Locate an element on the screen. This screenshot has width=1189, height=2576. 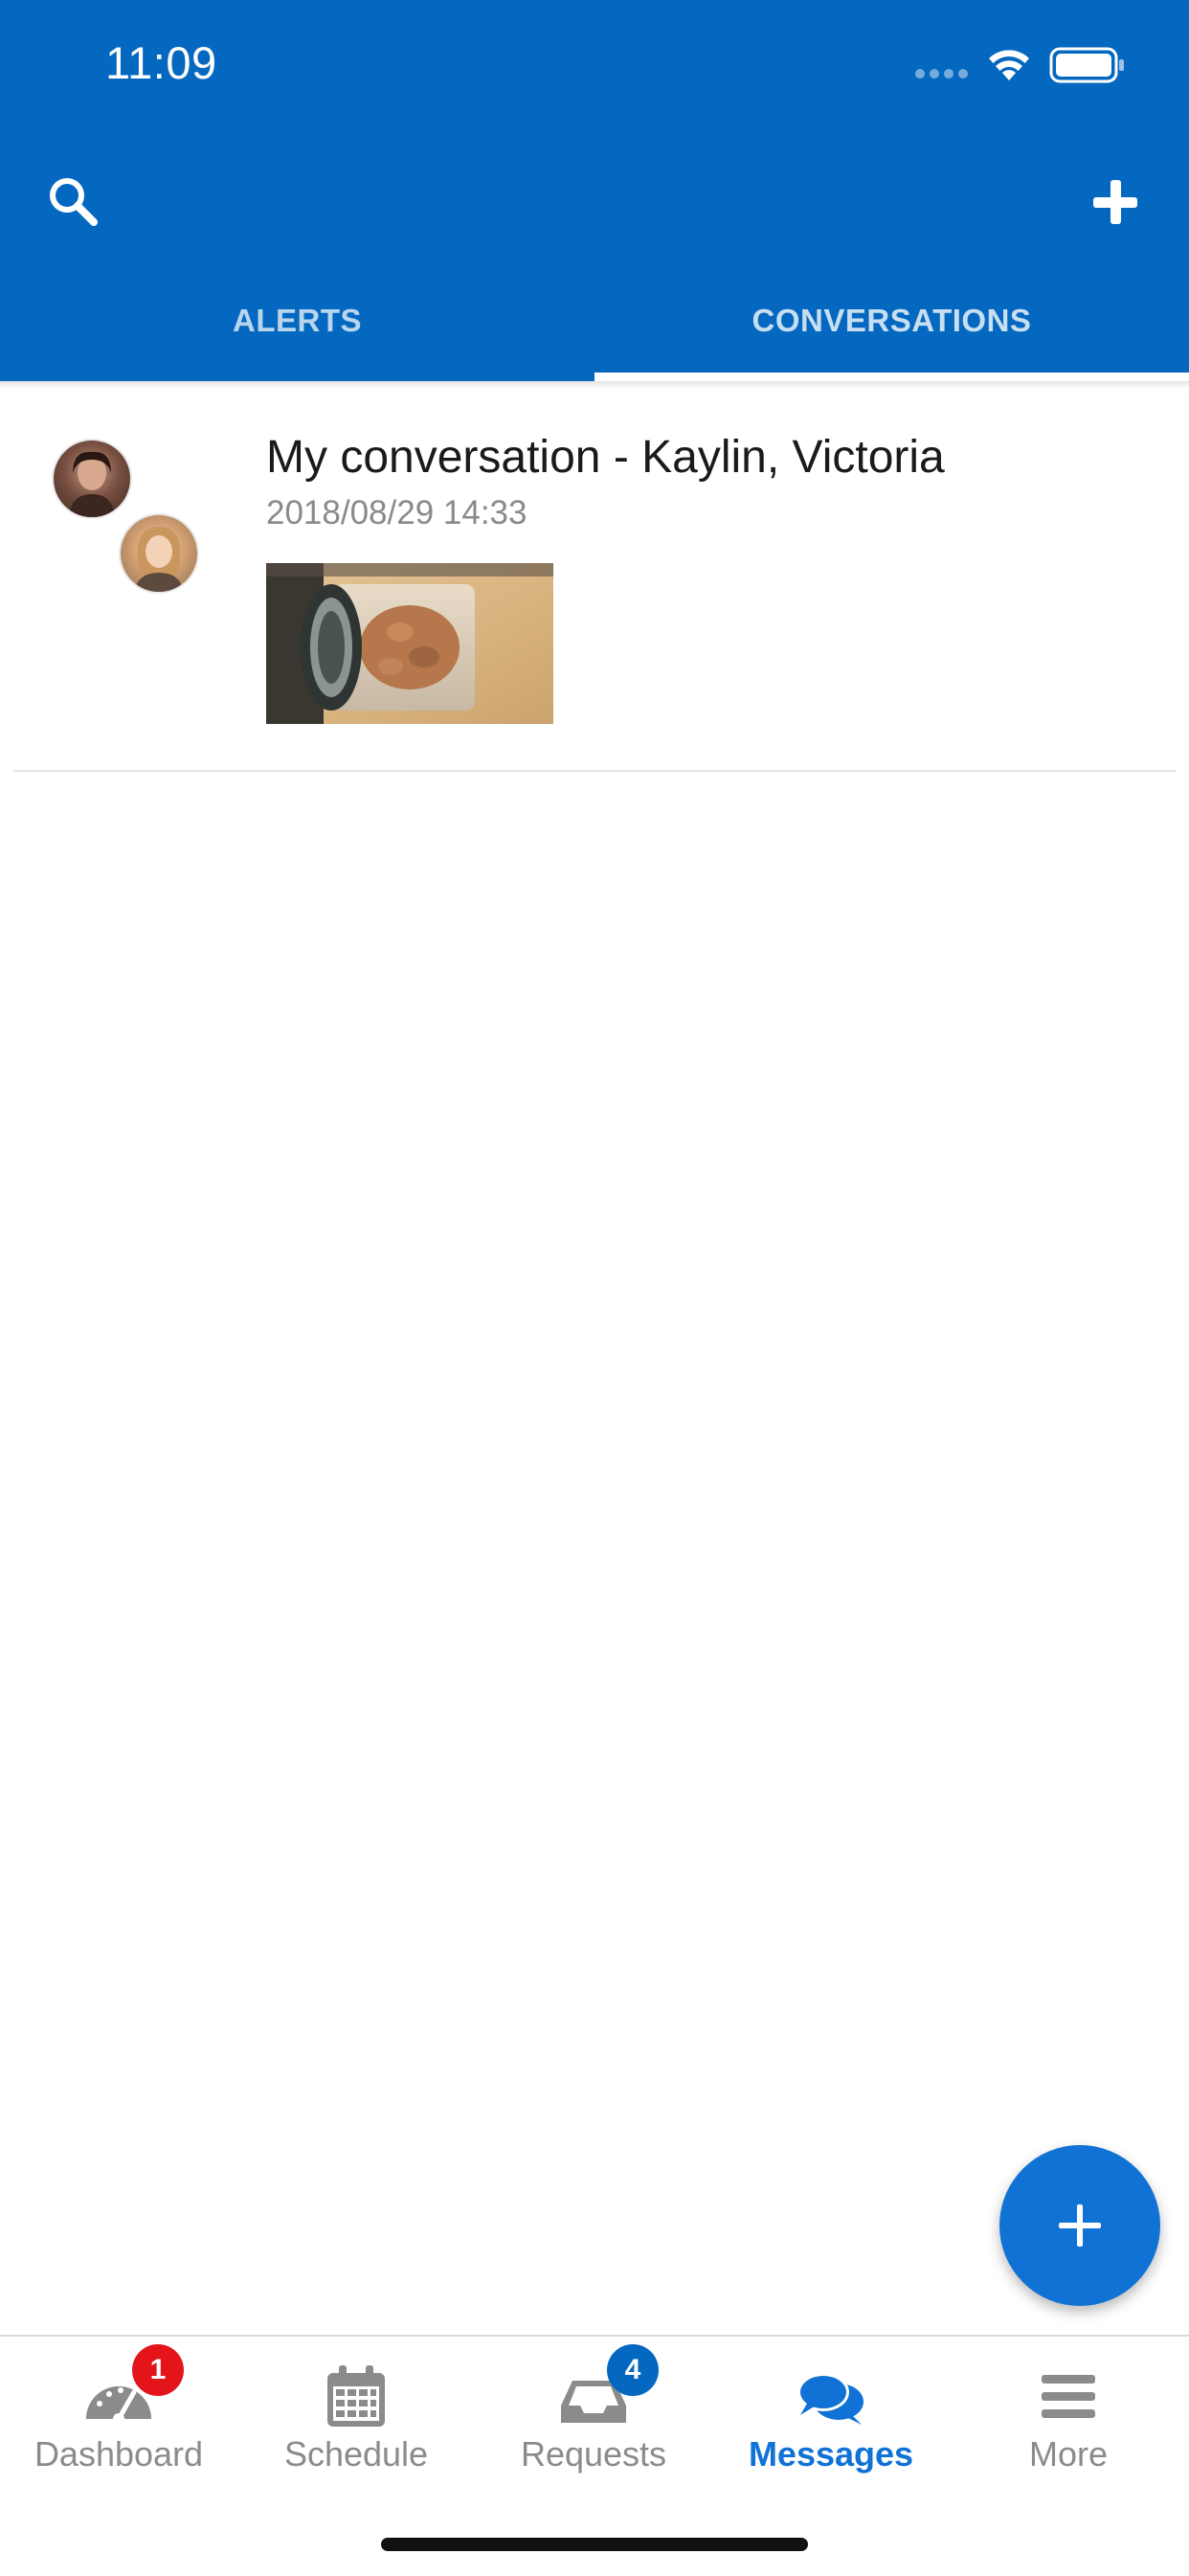
message-image-thumbnail is located at coordinates (409, 643).